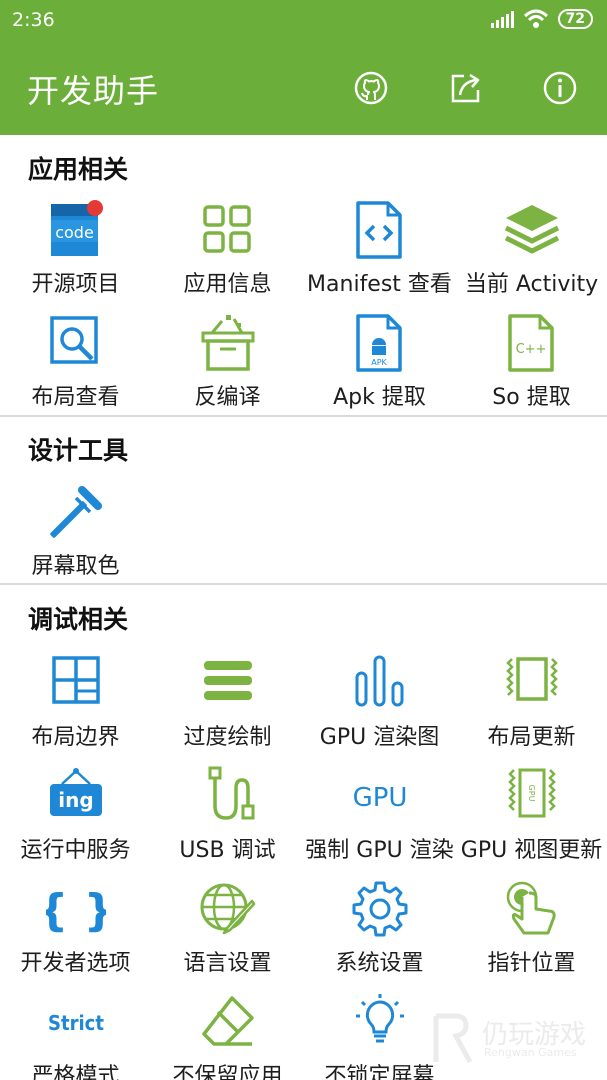 The width and height of the screenshot is (607, 1080). What do you see at coordinates (75, 709) in the screenshot?
I see `tool-layout-bounds: 布局边界` at bounding box center [75, 709].